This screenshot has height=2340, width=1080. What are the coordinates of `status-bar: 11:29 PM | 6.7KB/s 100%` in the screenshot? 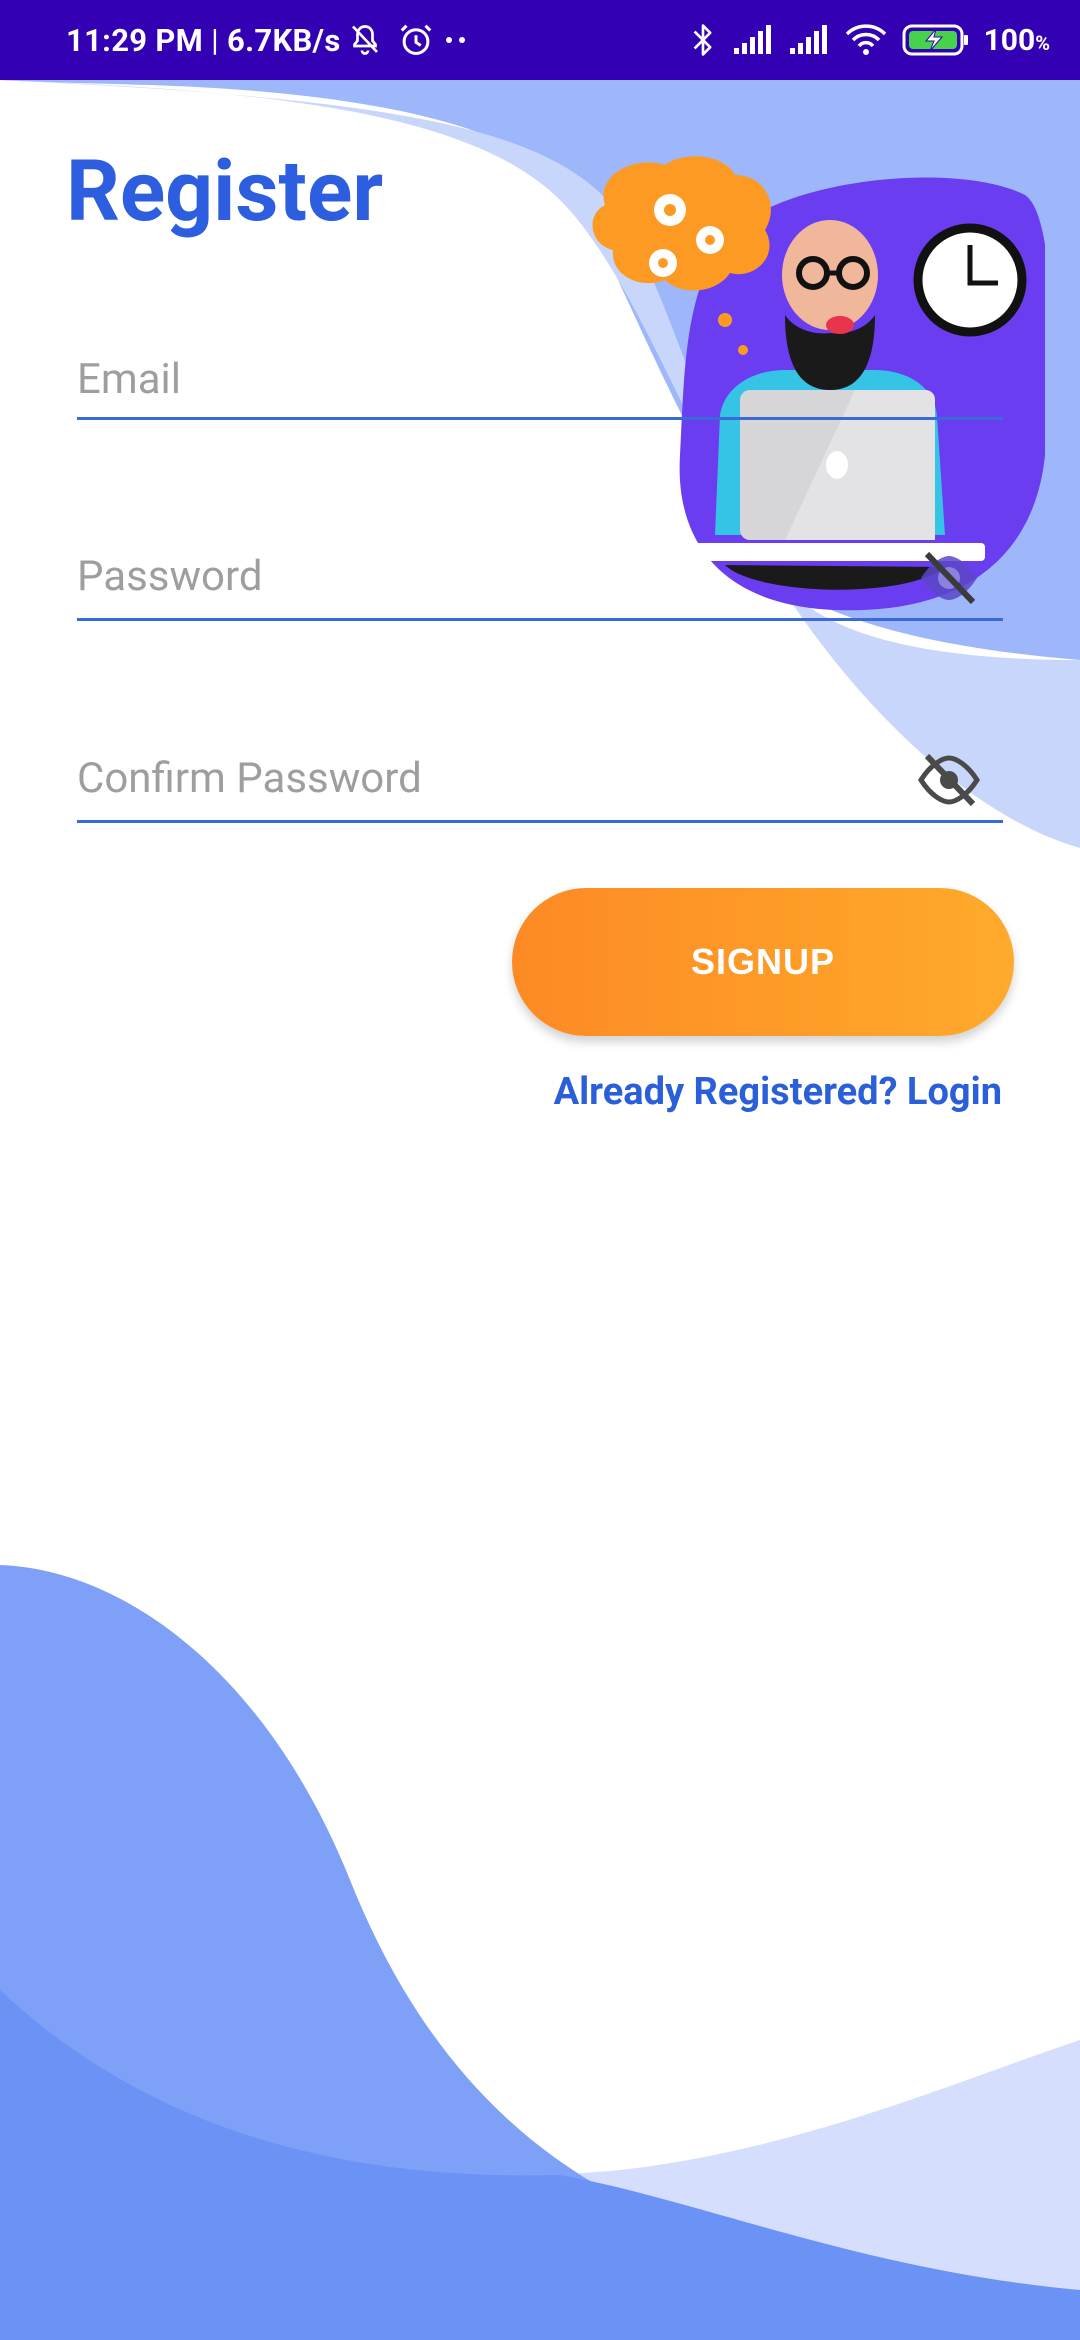 It's located at (540, 40).